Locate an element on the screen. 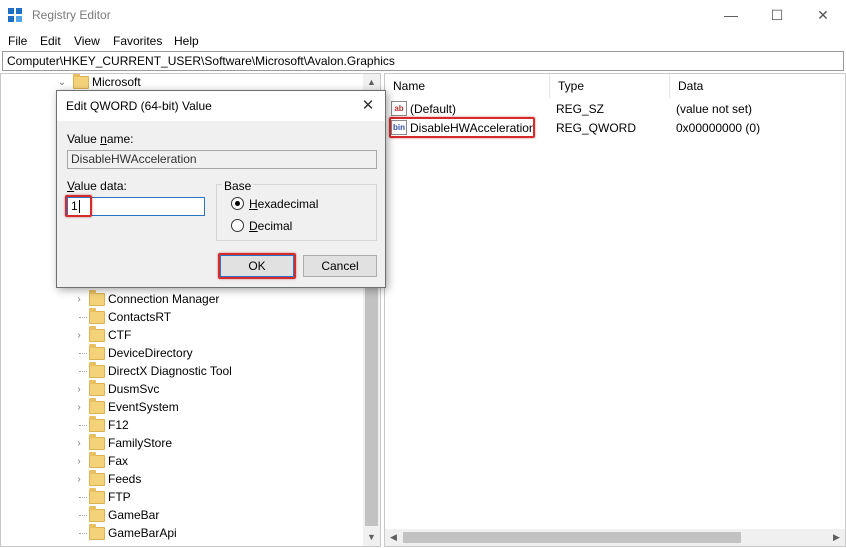  menu-file: File is located at coordinates (17, 41).